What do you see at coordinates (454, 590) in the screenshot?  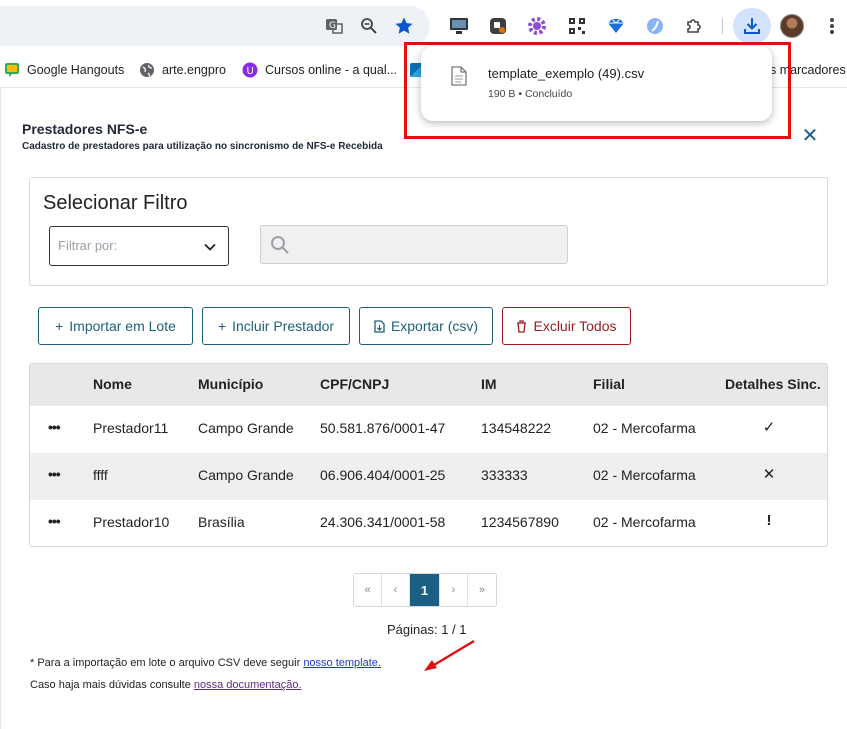 I see `next-page-button: ›` at bounding box center [454, 590].